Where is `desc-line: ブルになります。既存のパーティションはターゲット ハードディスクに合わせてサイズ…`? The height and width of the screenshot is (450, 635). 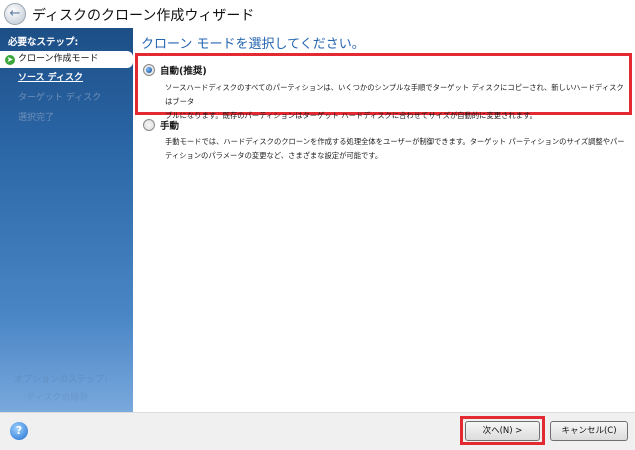
desc-line: ブルになります。既存のパーティションはターゲット ハードディスクに合わせてサイズ… is located at coordinates (351, 115).